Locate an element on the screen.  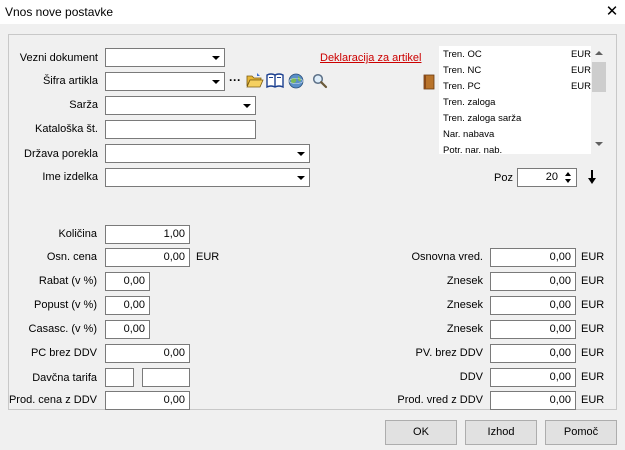
znesek-popust-label: Znesek is located at coordinates (464, 305).